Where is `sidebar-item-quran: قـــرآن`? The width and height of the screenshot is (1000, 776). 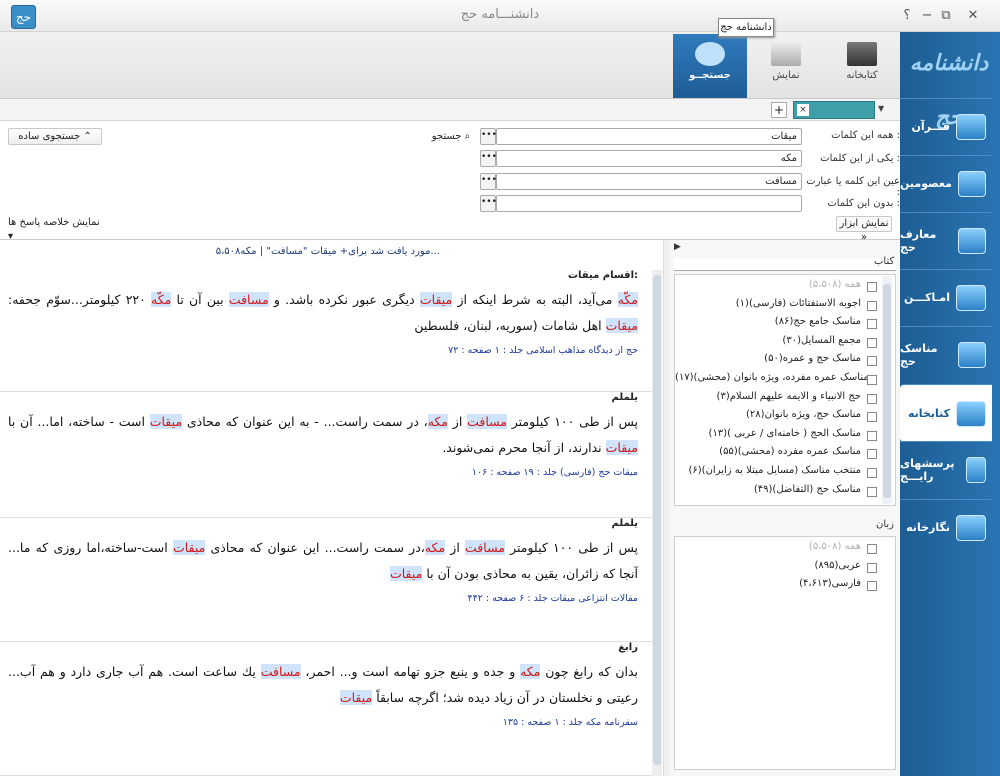 sidebar-item-quran: قـــرآن is located at coordinates (946, 126).